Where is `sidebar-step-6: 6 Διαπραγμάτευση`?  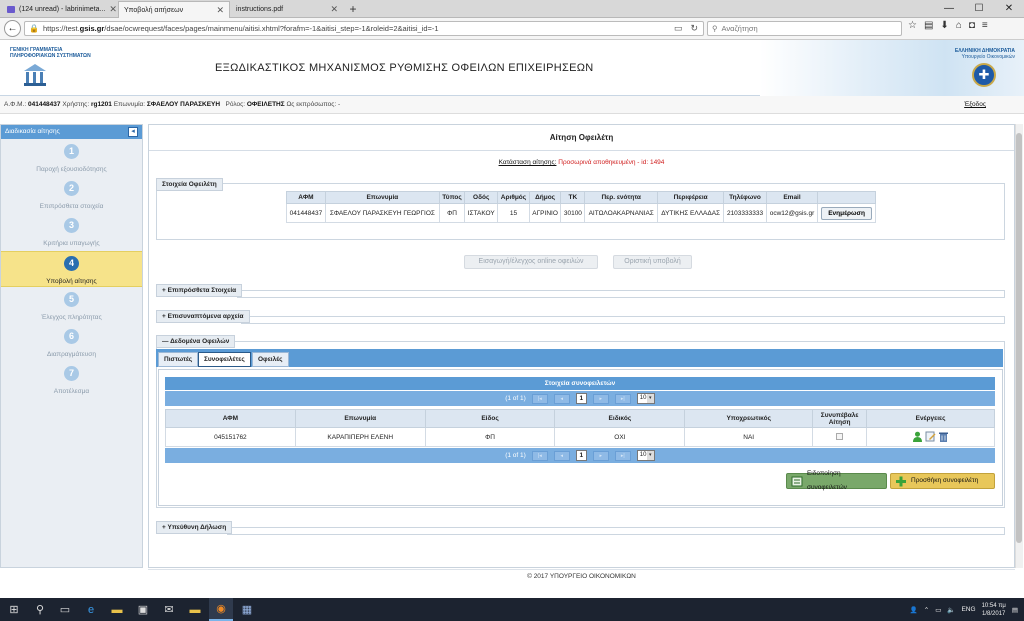 sidebar-step-6: 6 Διαπραγμάτευση is located at coordinates (71, 343).